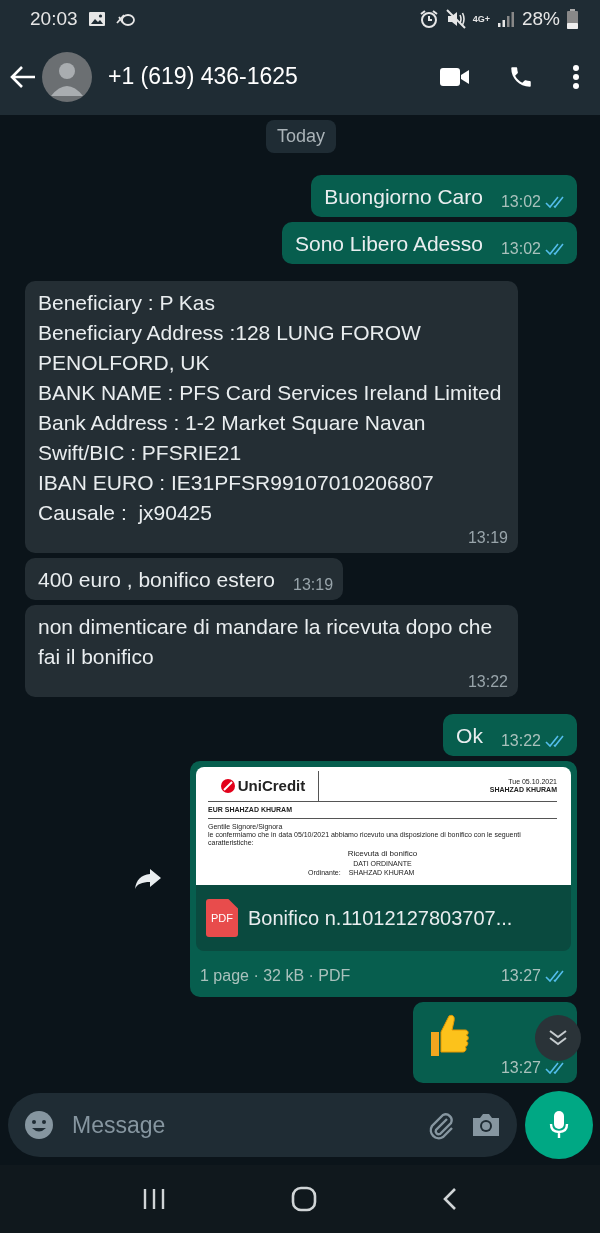 This screenshot has width=600, height=1233. What do you see at coordinates (469, 736) in the screenshot?
I see `message-text: Ok` at bounding box center [469, 736].